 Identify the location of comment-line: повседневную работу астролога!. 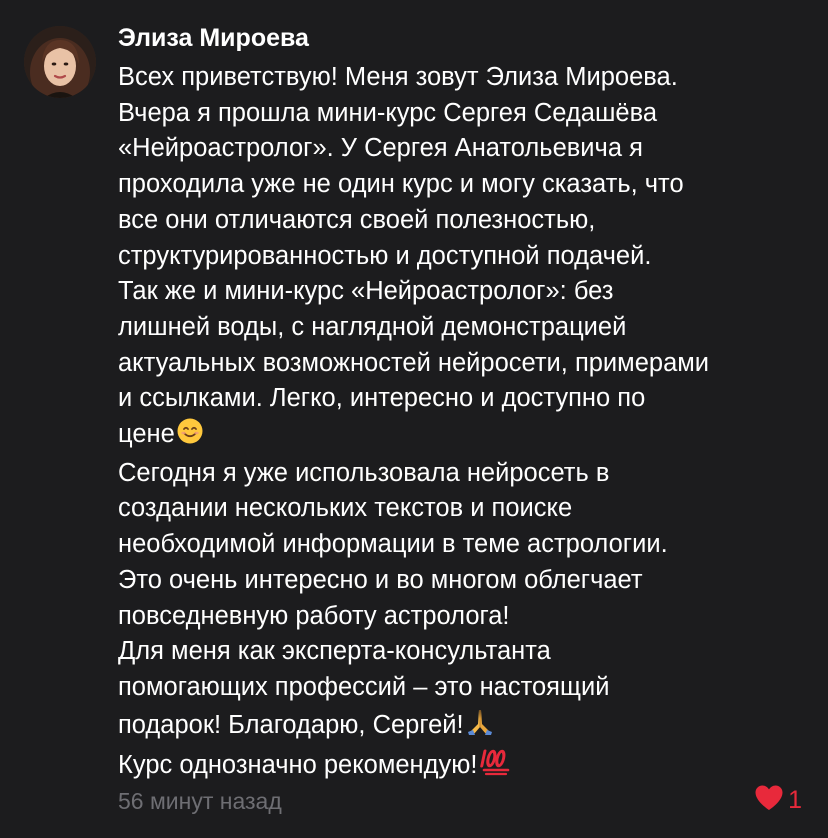
(314, 615).